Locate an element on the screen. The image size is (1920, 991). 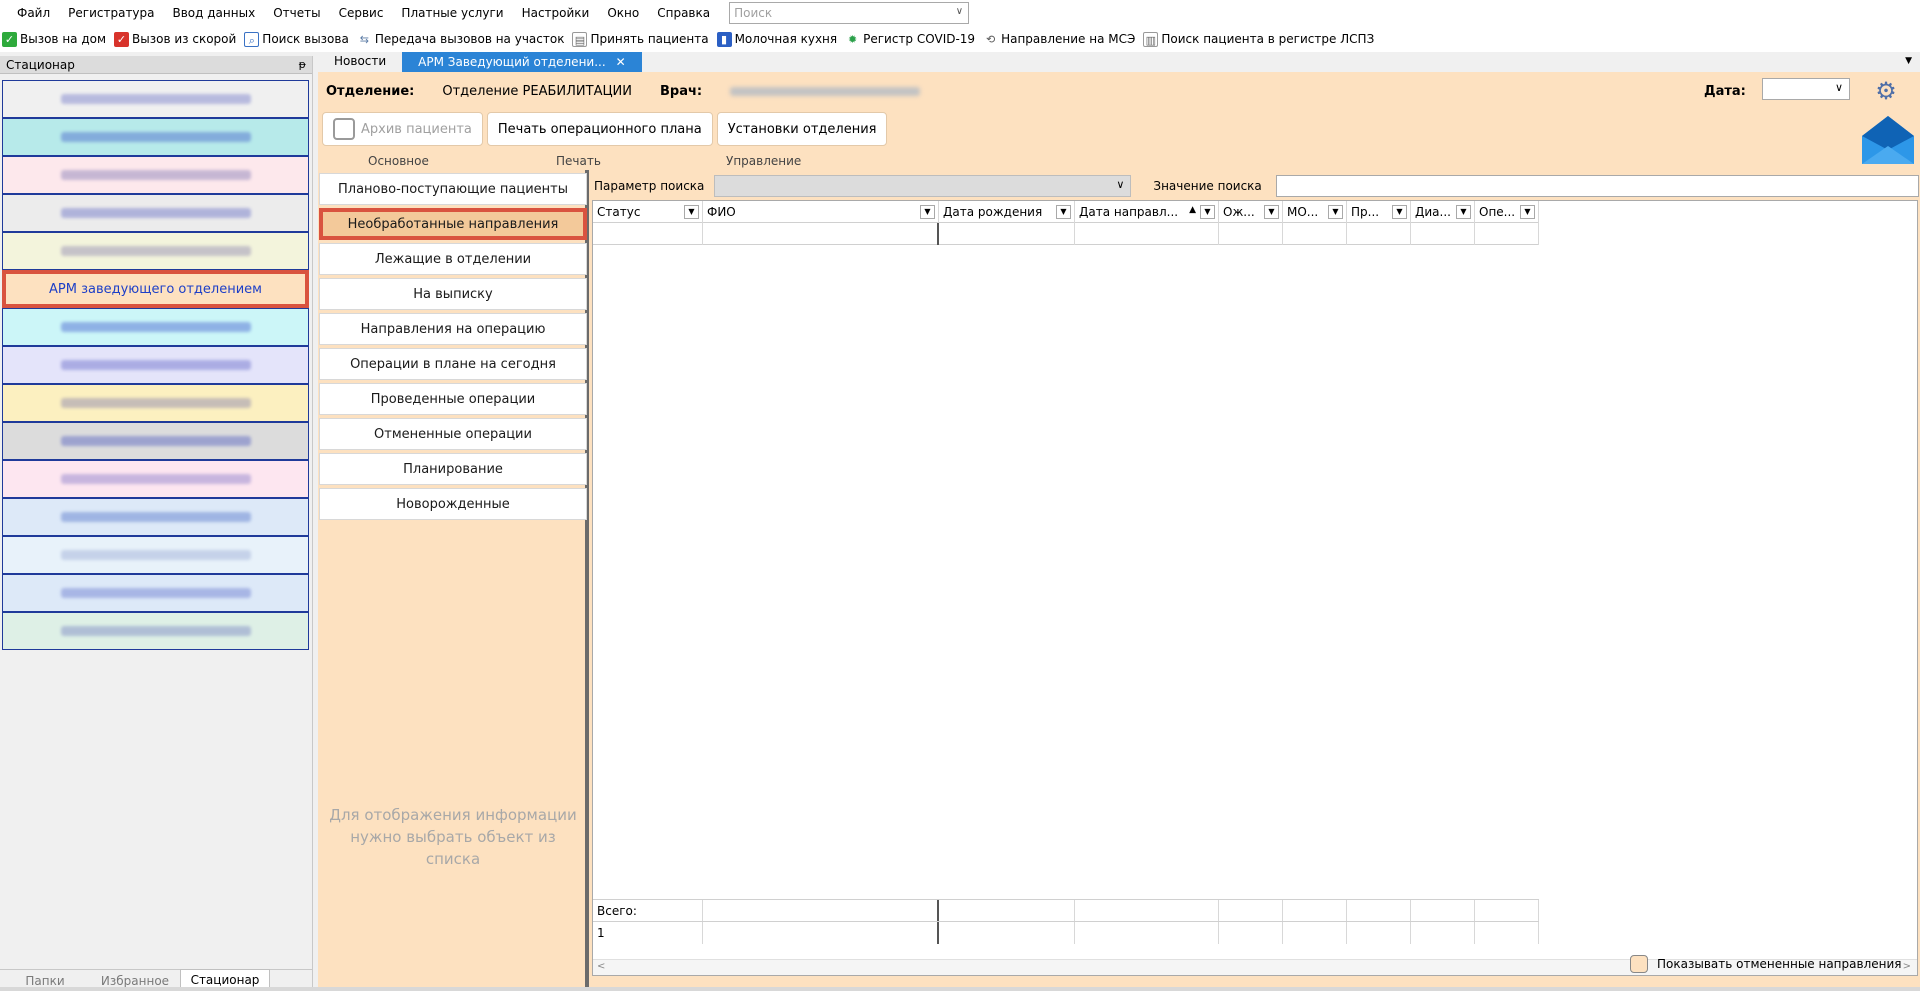
search-param-select: ∨ is located at coordinates (923, 186).